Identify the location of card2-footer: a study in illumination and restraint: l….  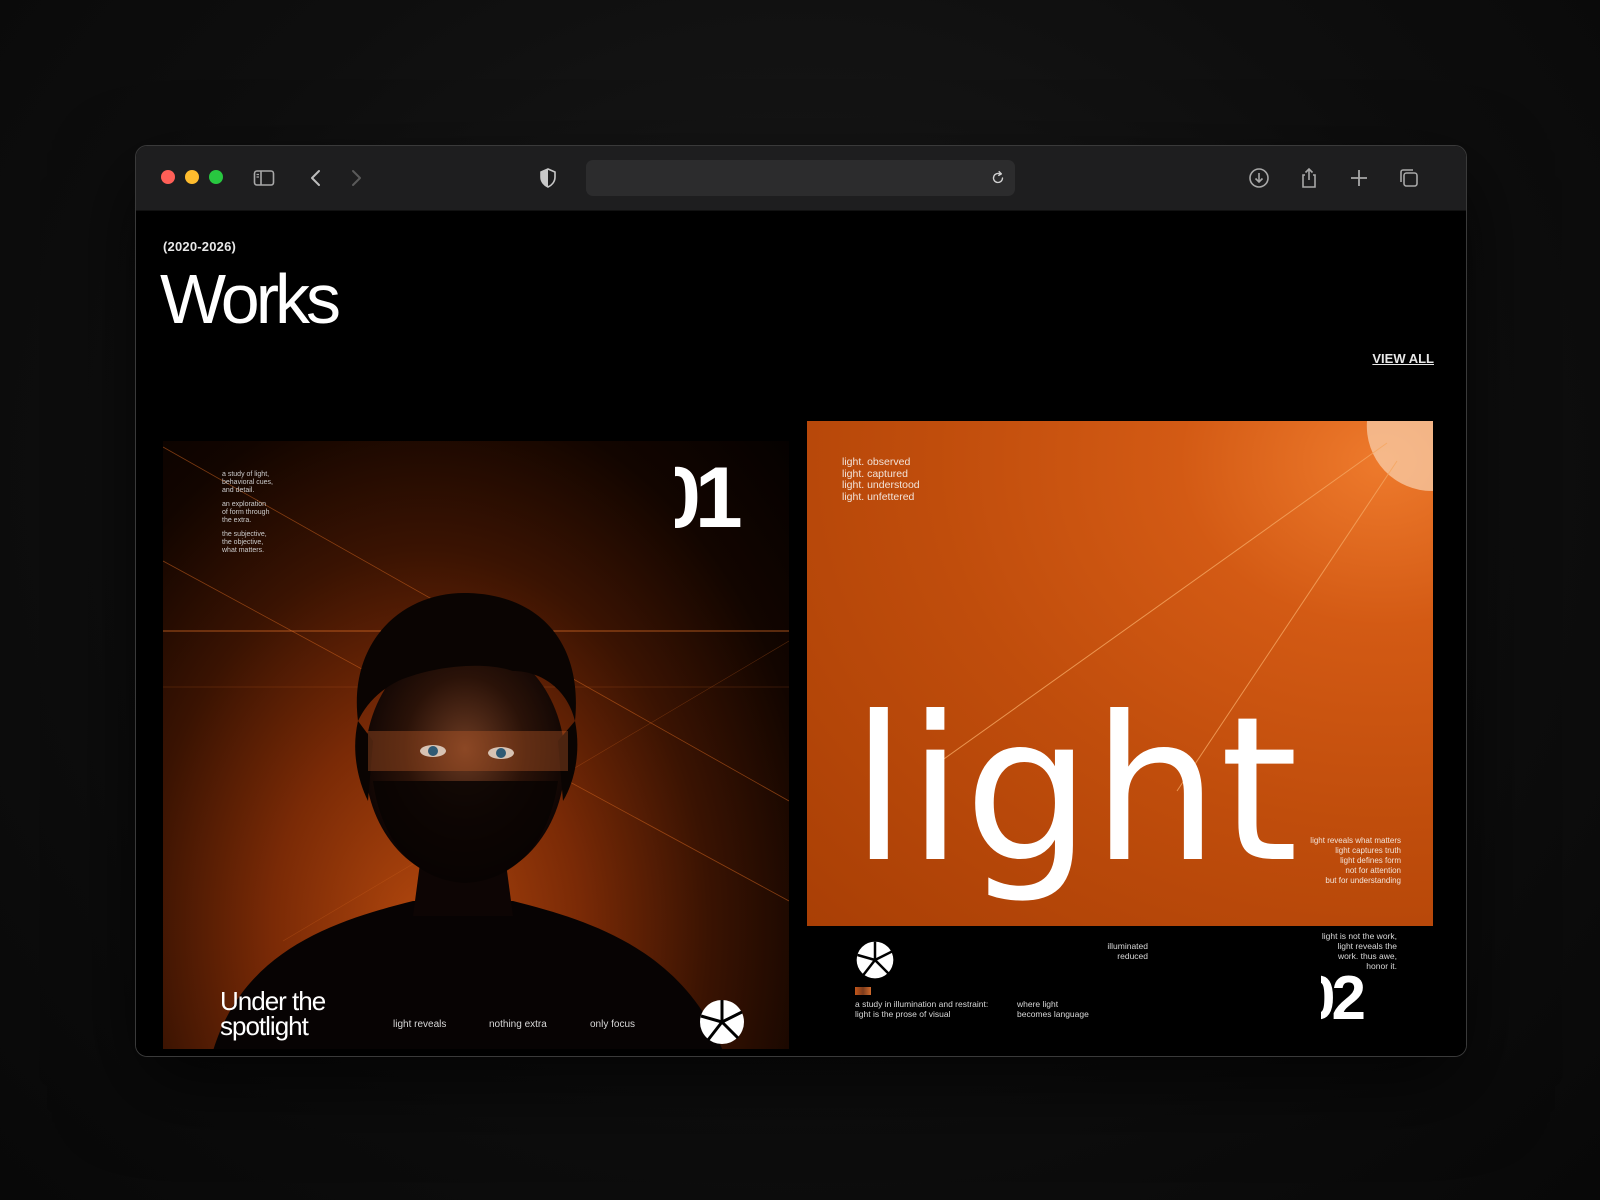
(1120, 988).